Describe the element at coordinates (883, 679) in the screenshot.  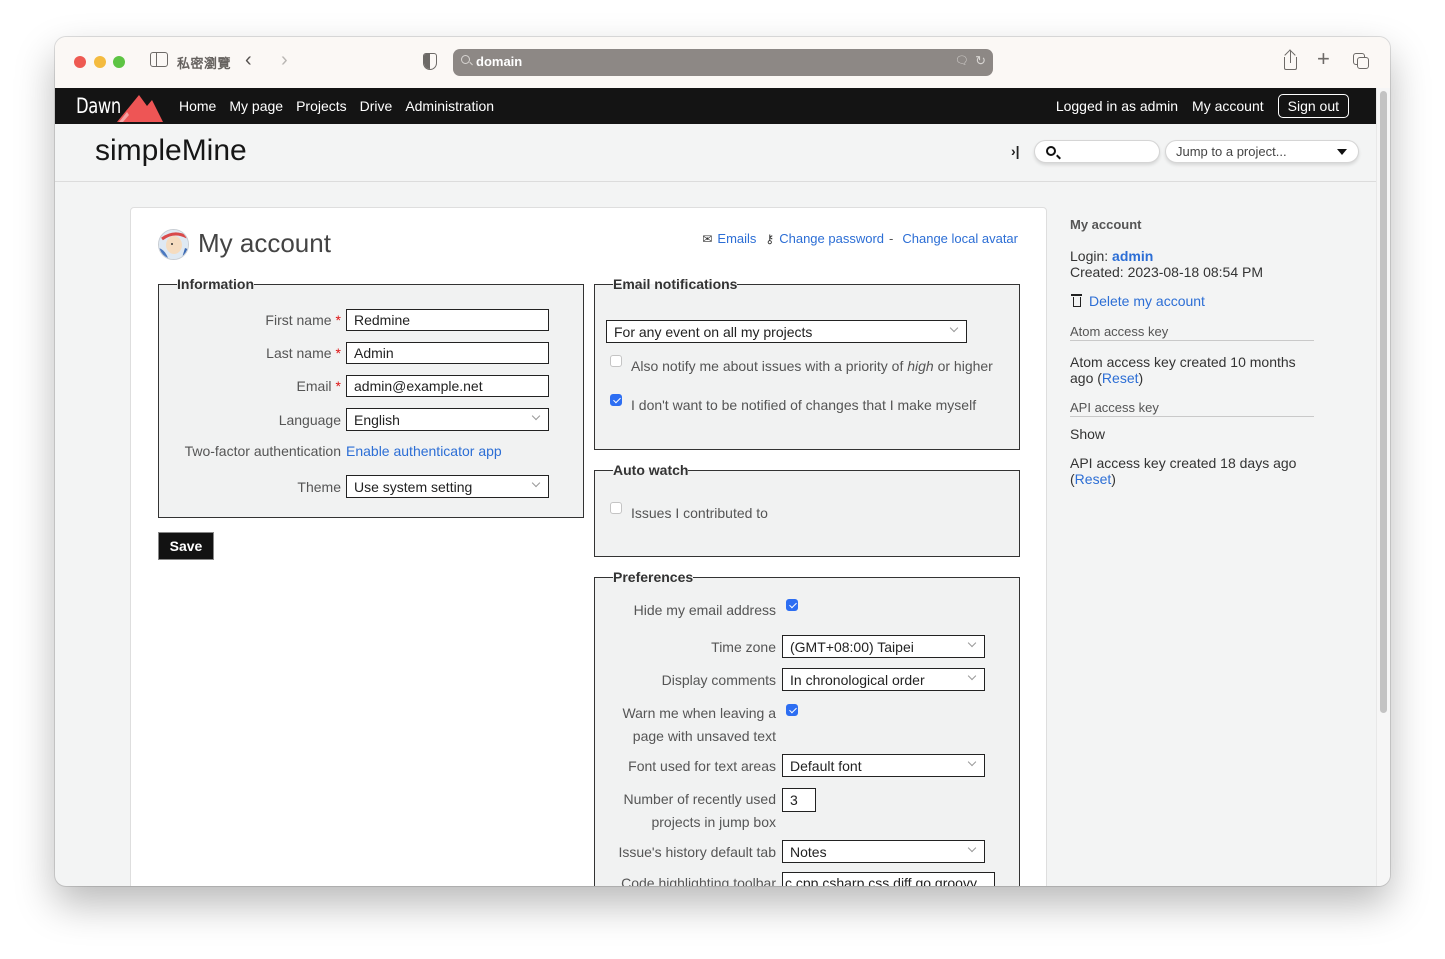
I see `comments-order-select: In chronological order` at that location.